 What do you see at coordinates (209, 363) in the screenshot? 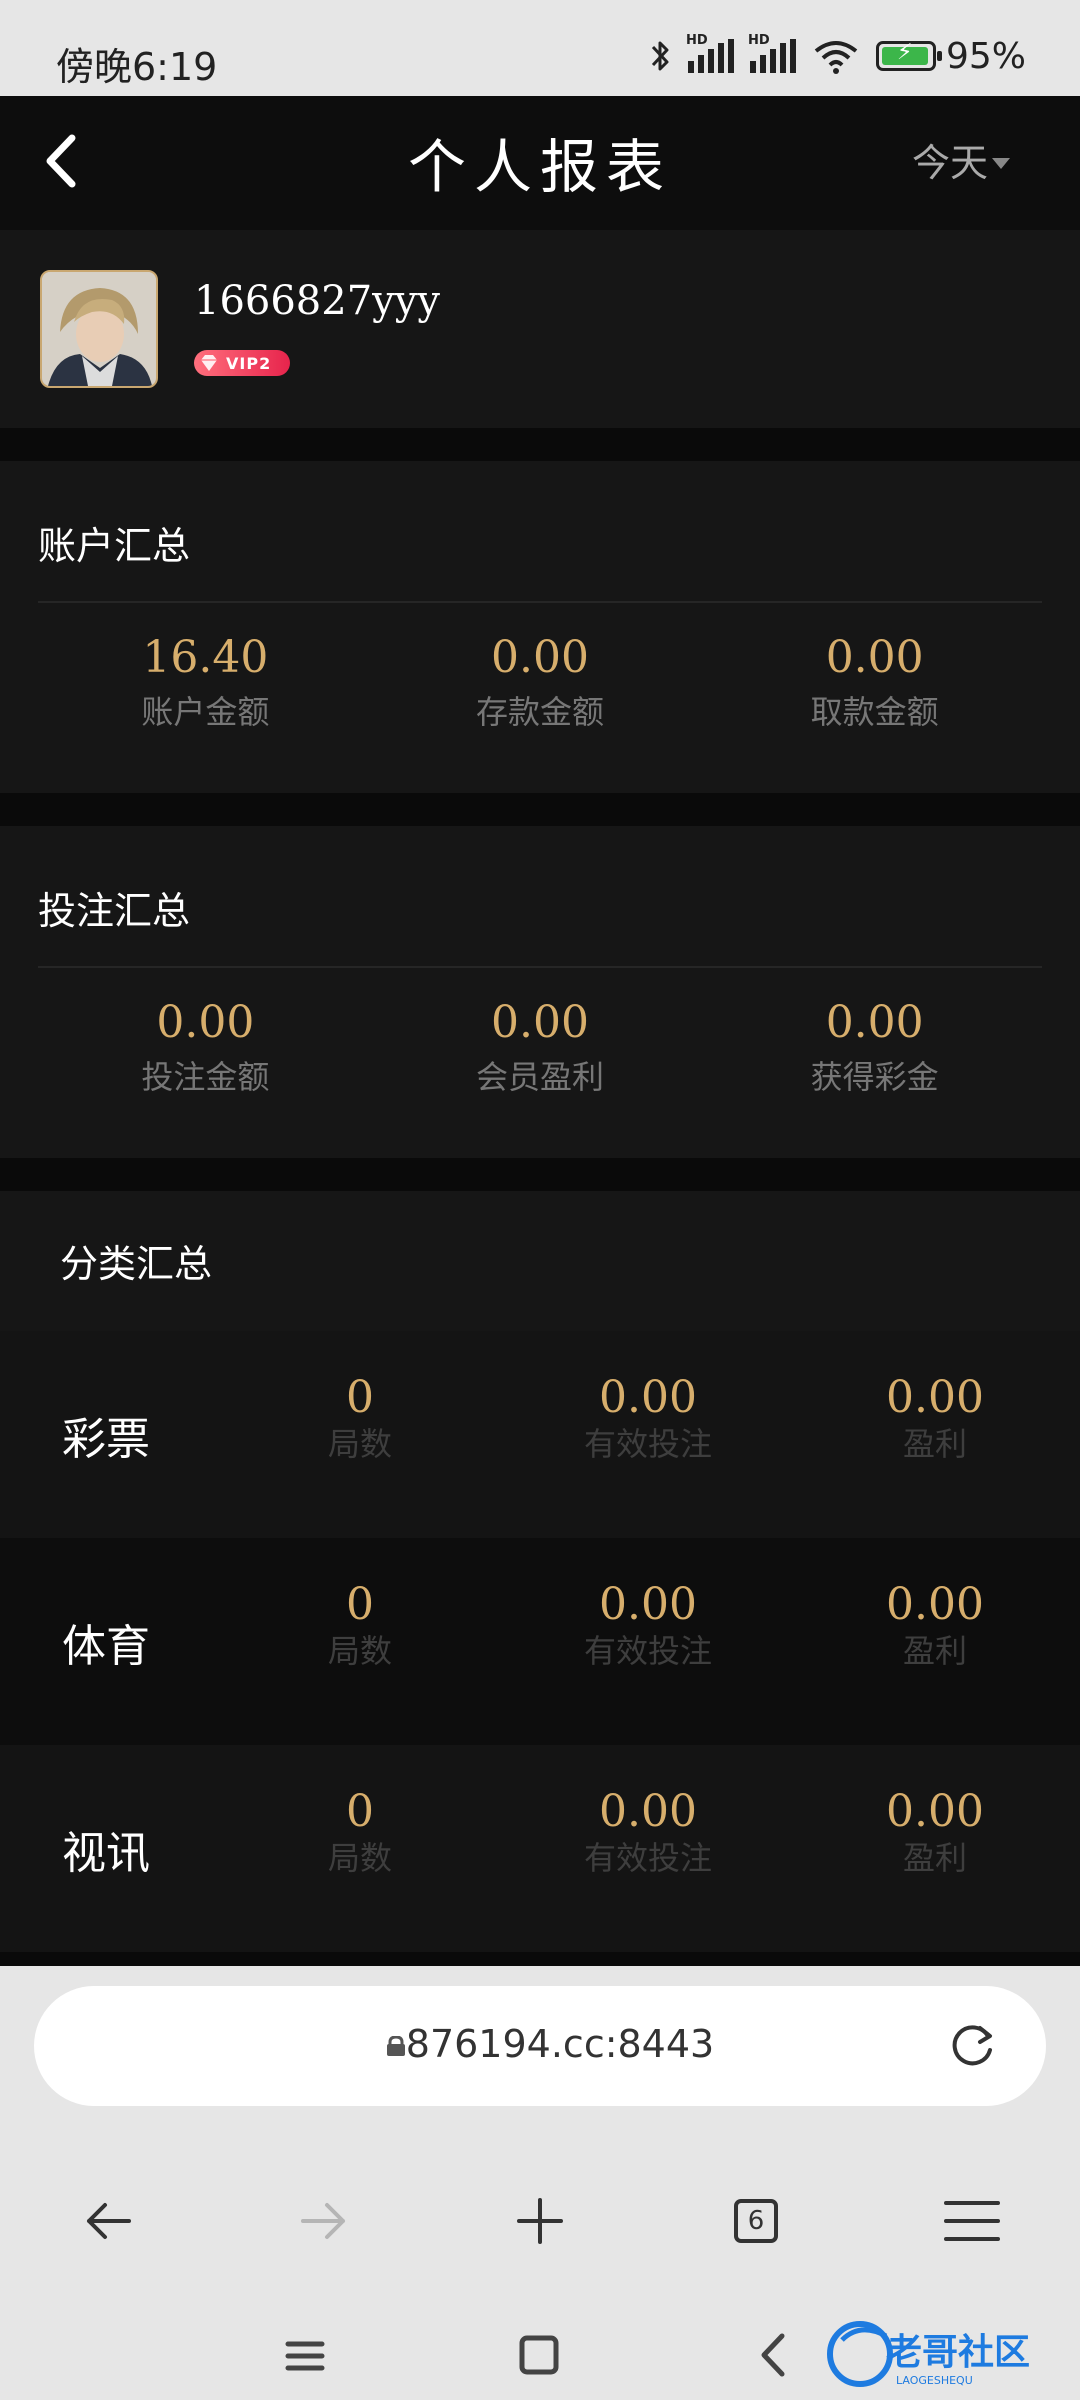
I see `diamond-icon` at bounding box center [209, 363].